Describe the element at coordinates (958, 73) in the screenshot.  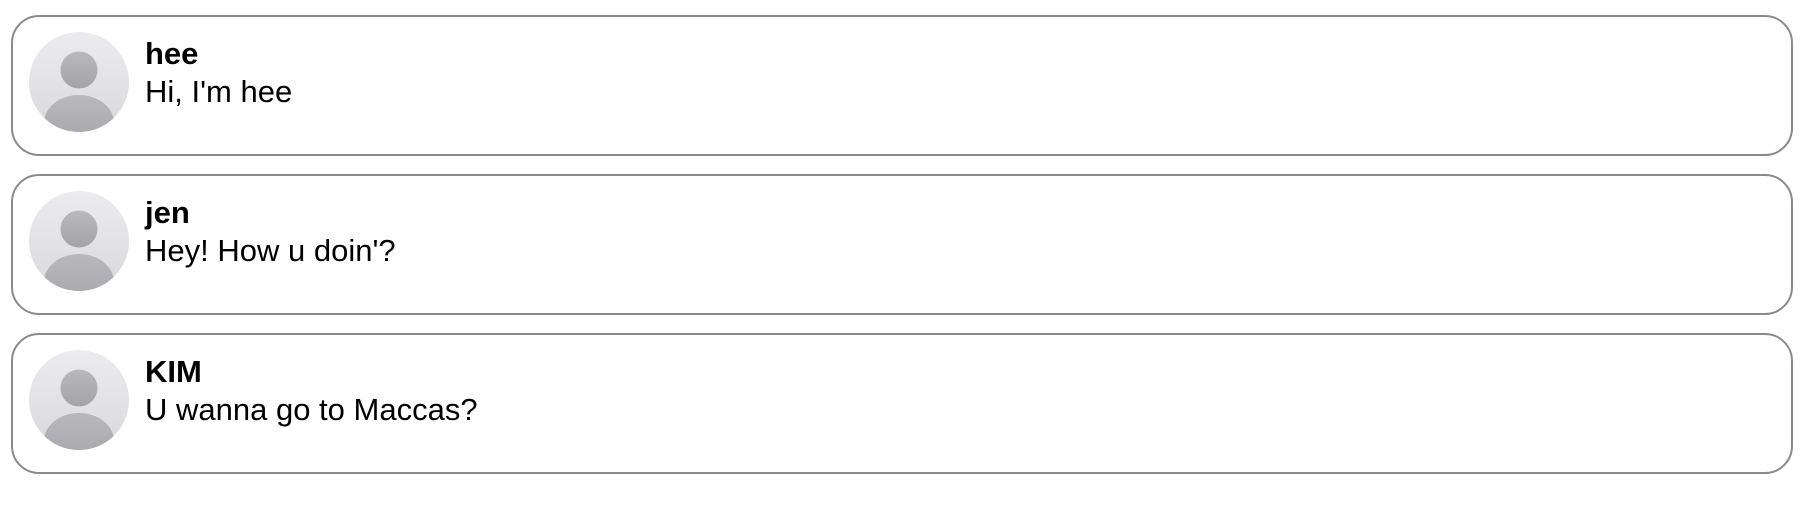
I see `conversation-text: hee Hi, I'm hee` at that location.